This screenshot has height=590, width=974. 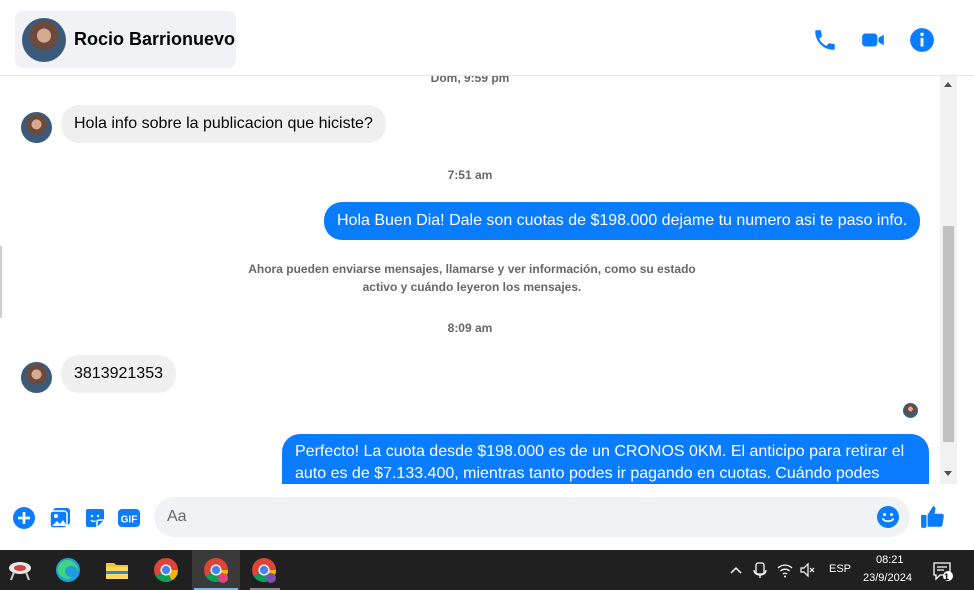 What do you see at coordinates (155, 39) in the screenshot?
I see `contact-name: Rocio Barrionuevo` at bounding box center [155, 39].